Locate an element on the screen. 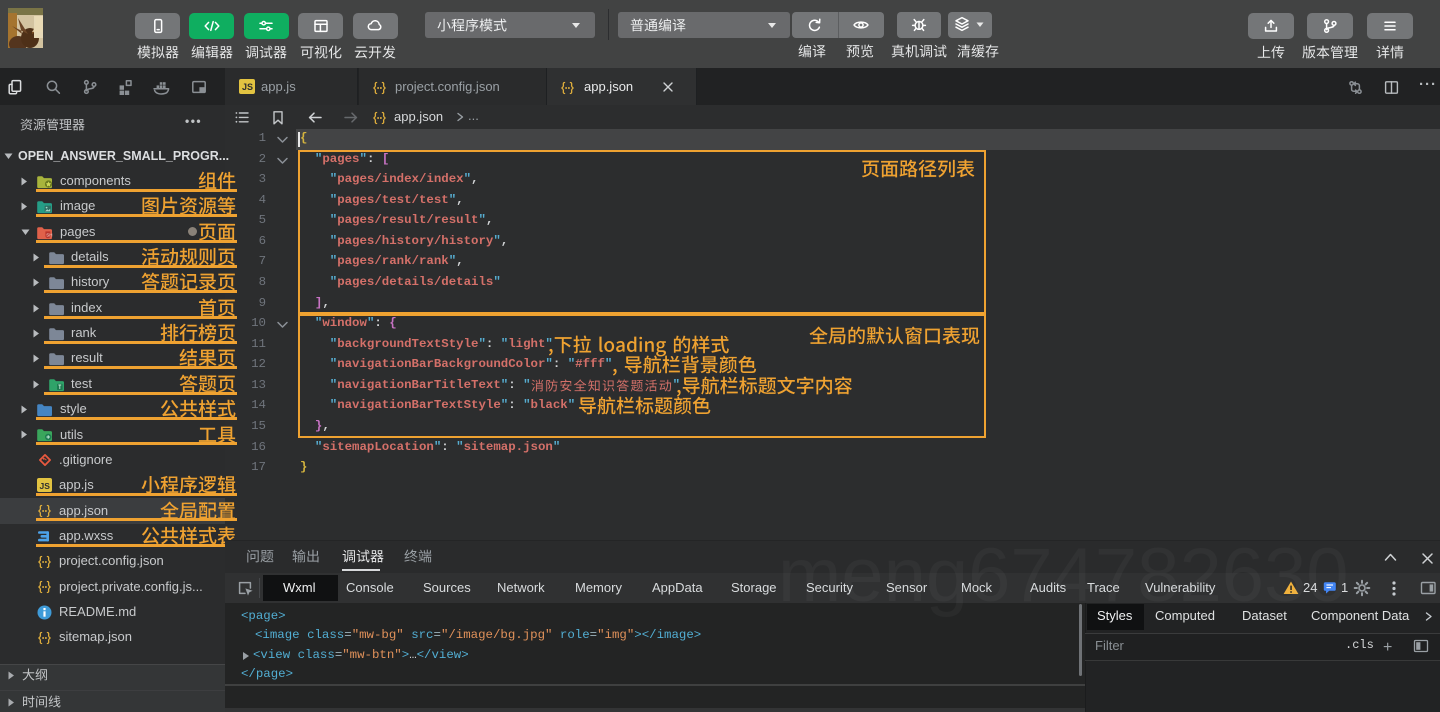 The image size is (1440, 712). svg-text: SH is located at coordinates (49, 234).